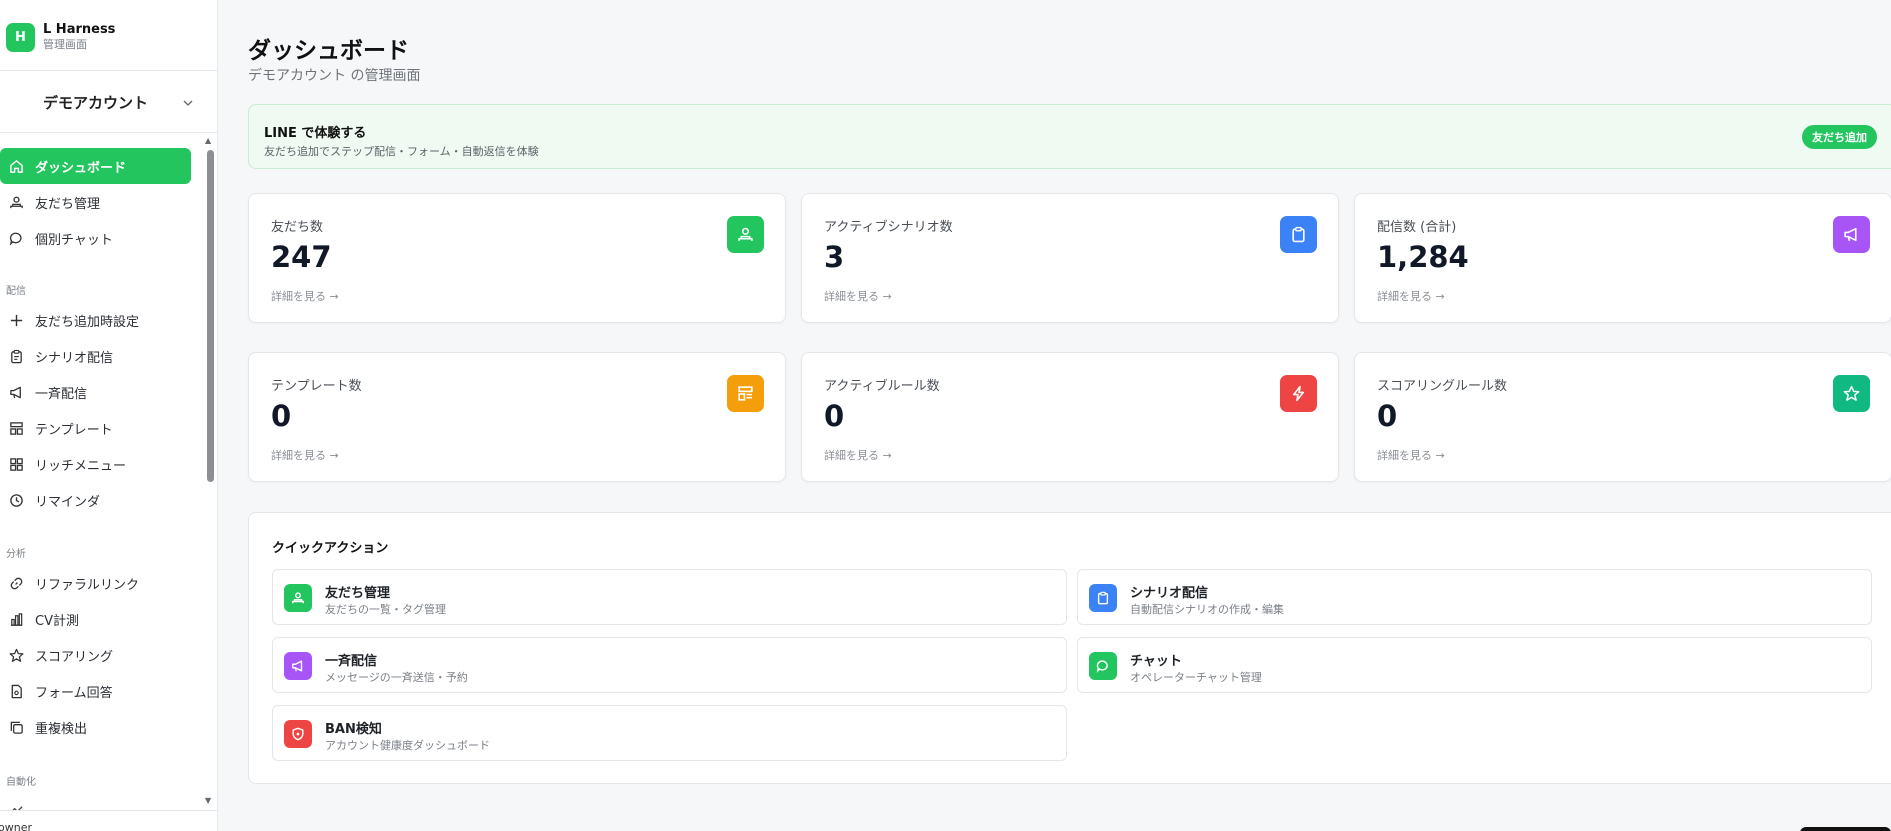 The width and height of the screenshot is (1891, 831). Describe the element at coordinates (188, 103) in the screenshot. I see `chevron-down-icon` at that location.